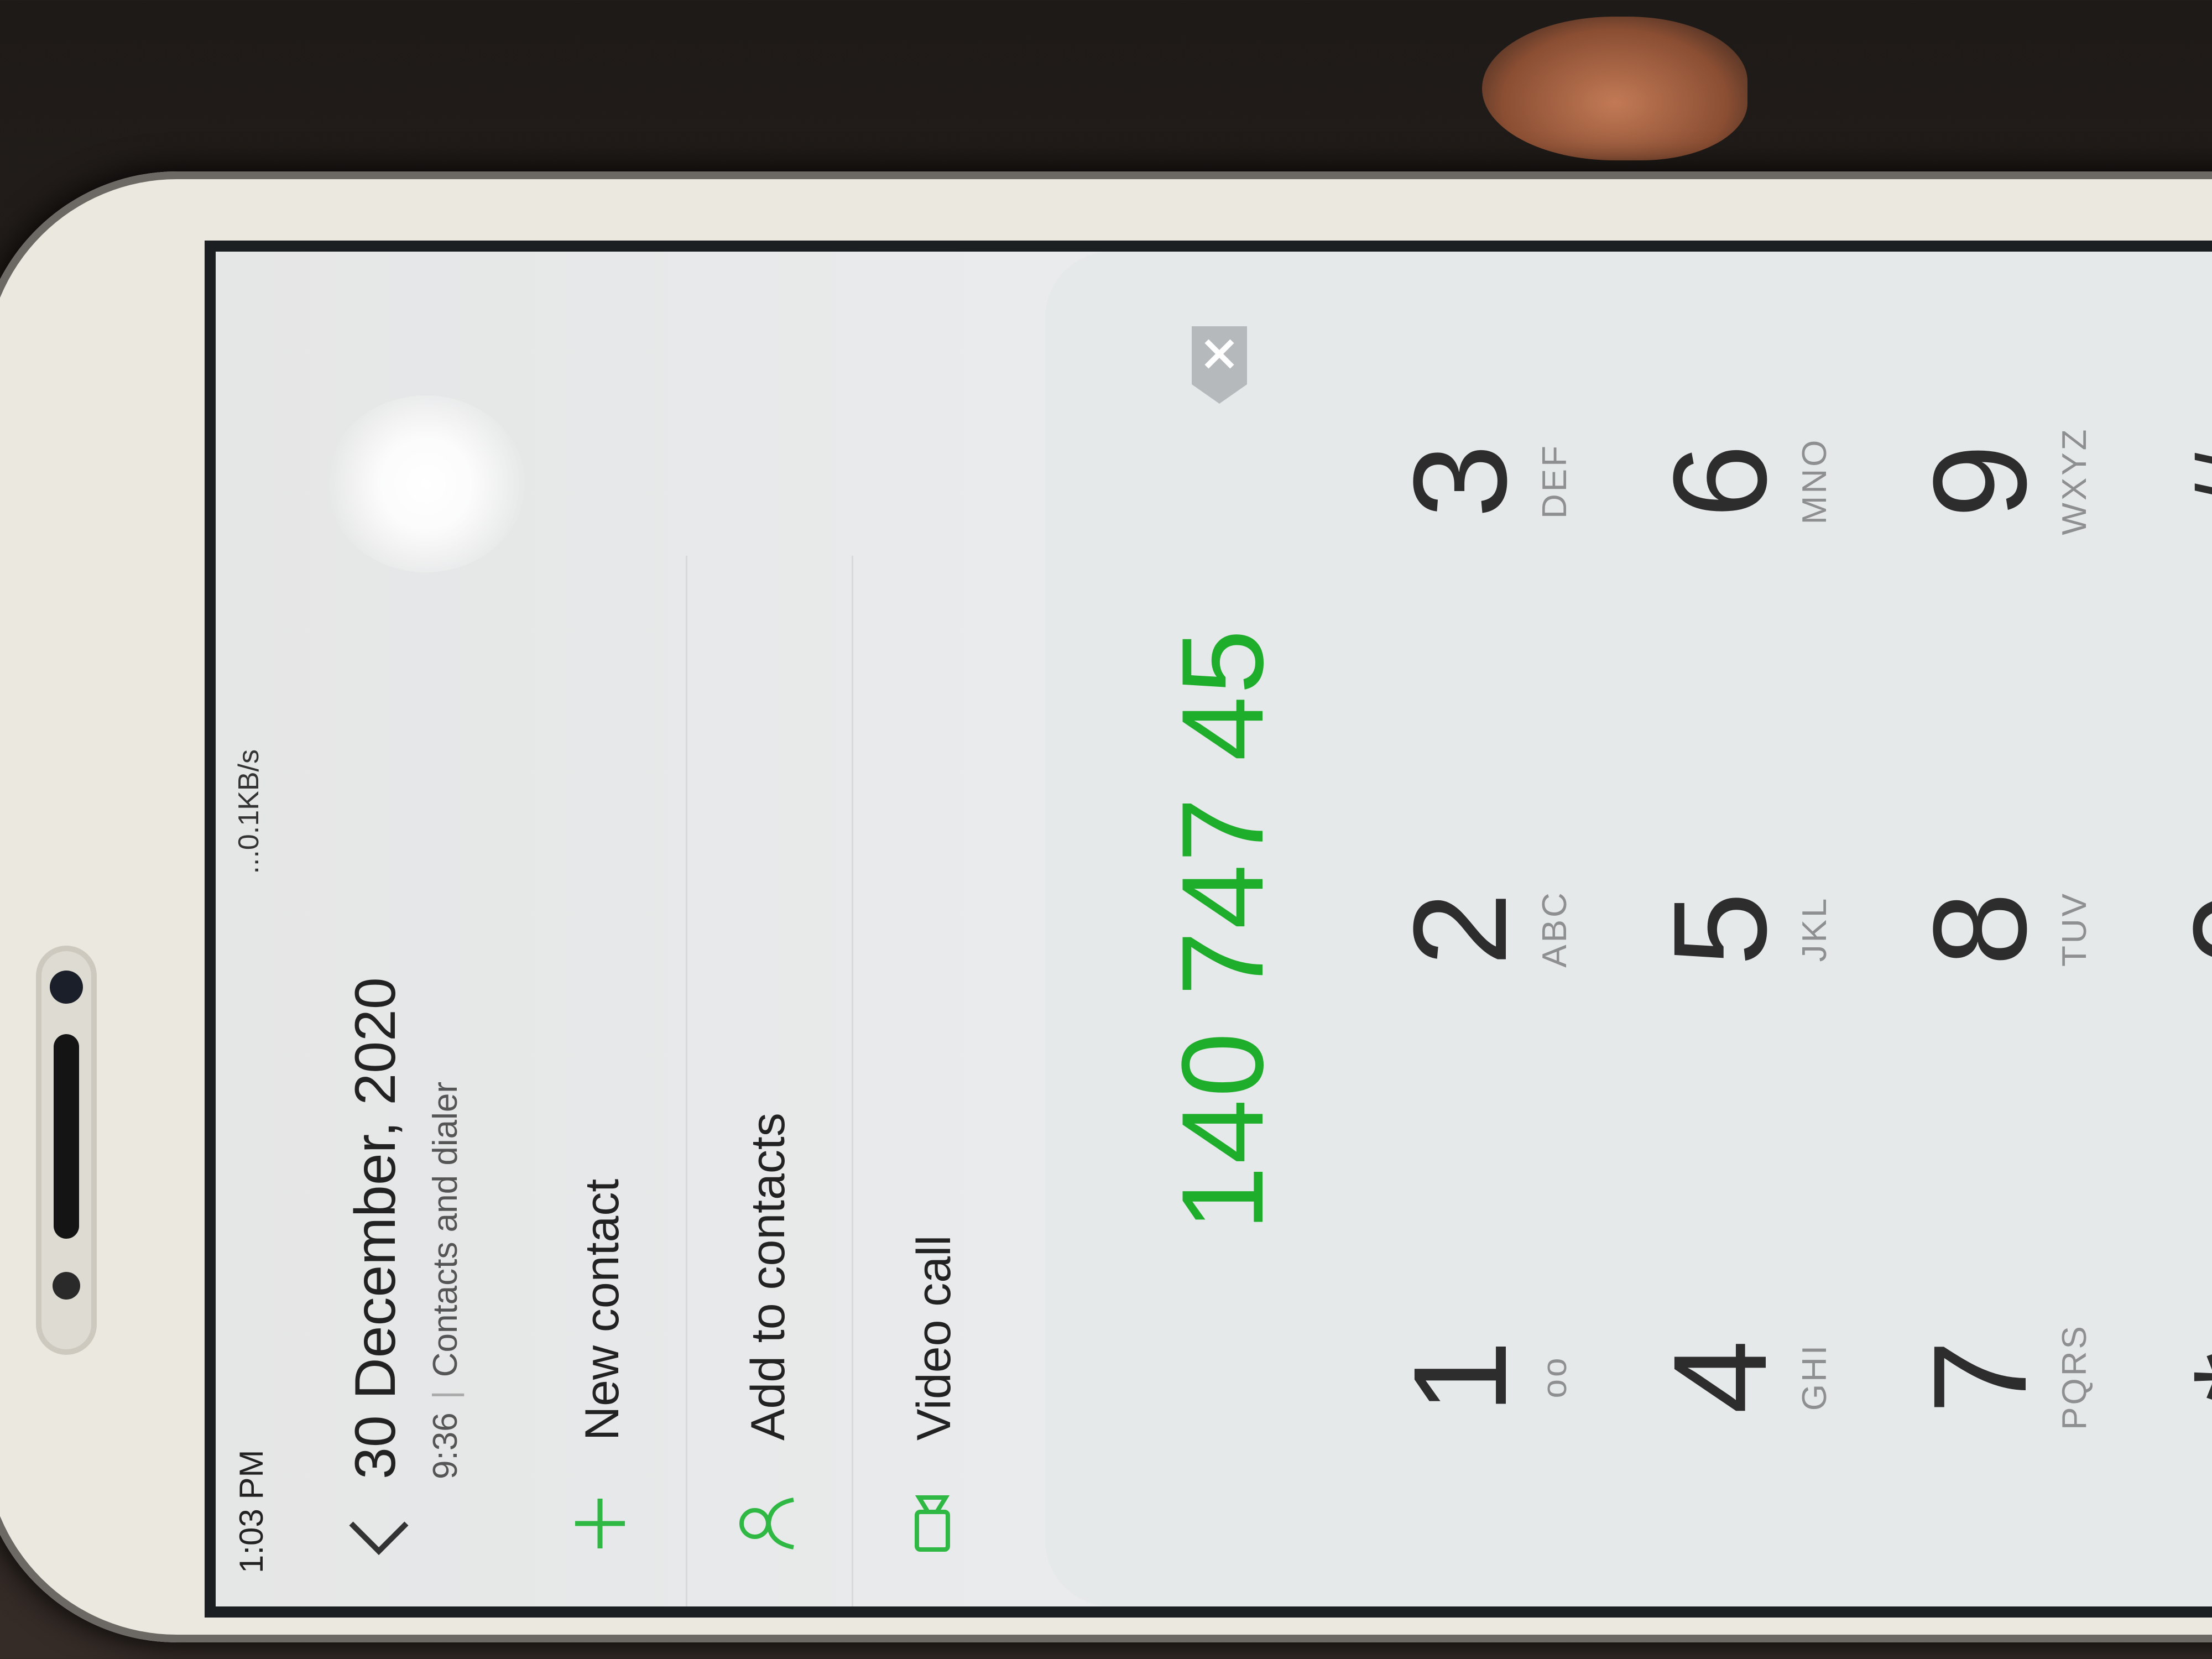 The height and width of the screenshot is (1659, 2212). Describe the element at coordinates (934, 1338) in the screenshot. I see `video-call-label: Video call` at that location.